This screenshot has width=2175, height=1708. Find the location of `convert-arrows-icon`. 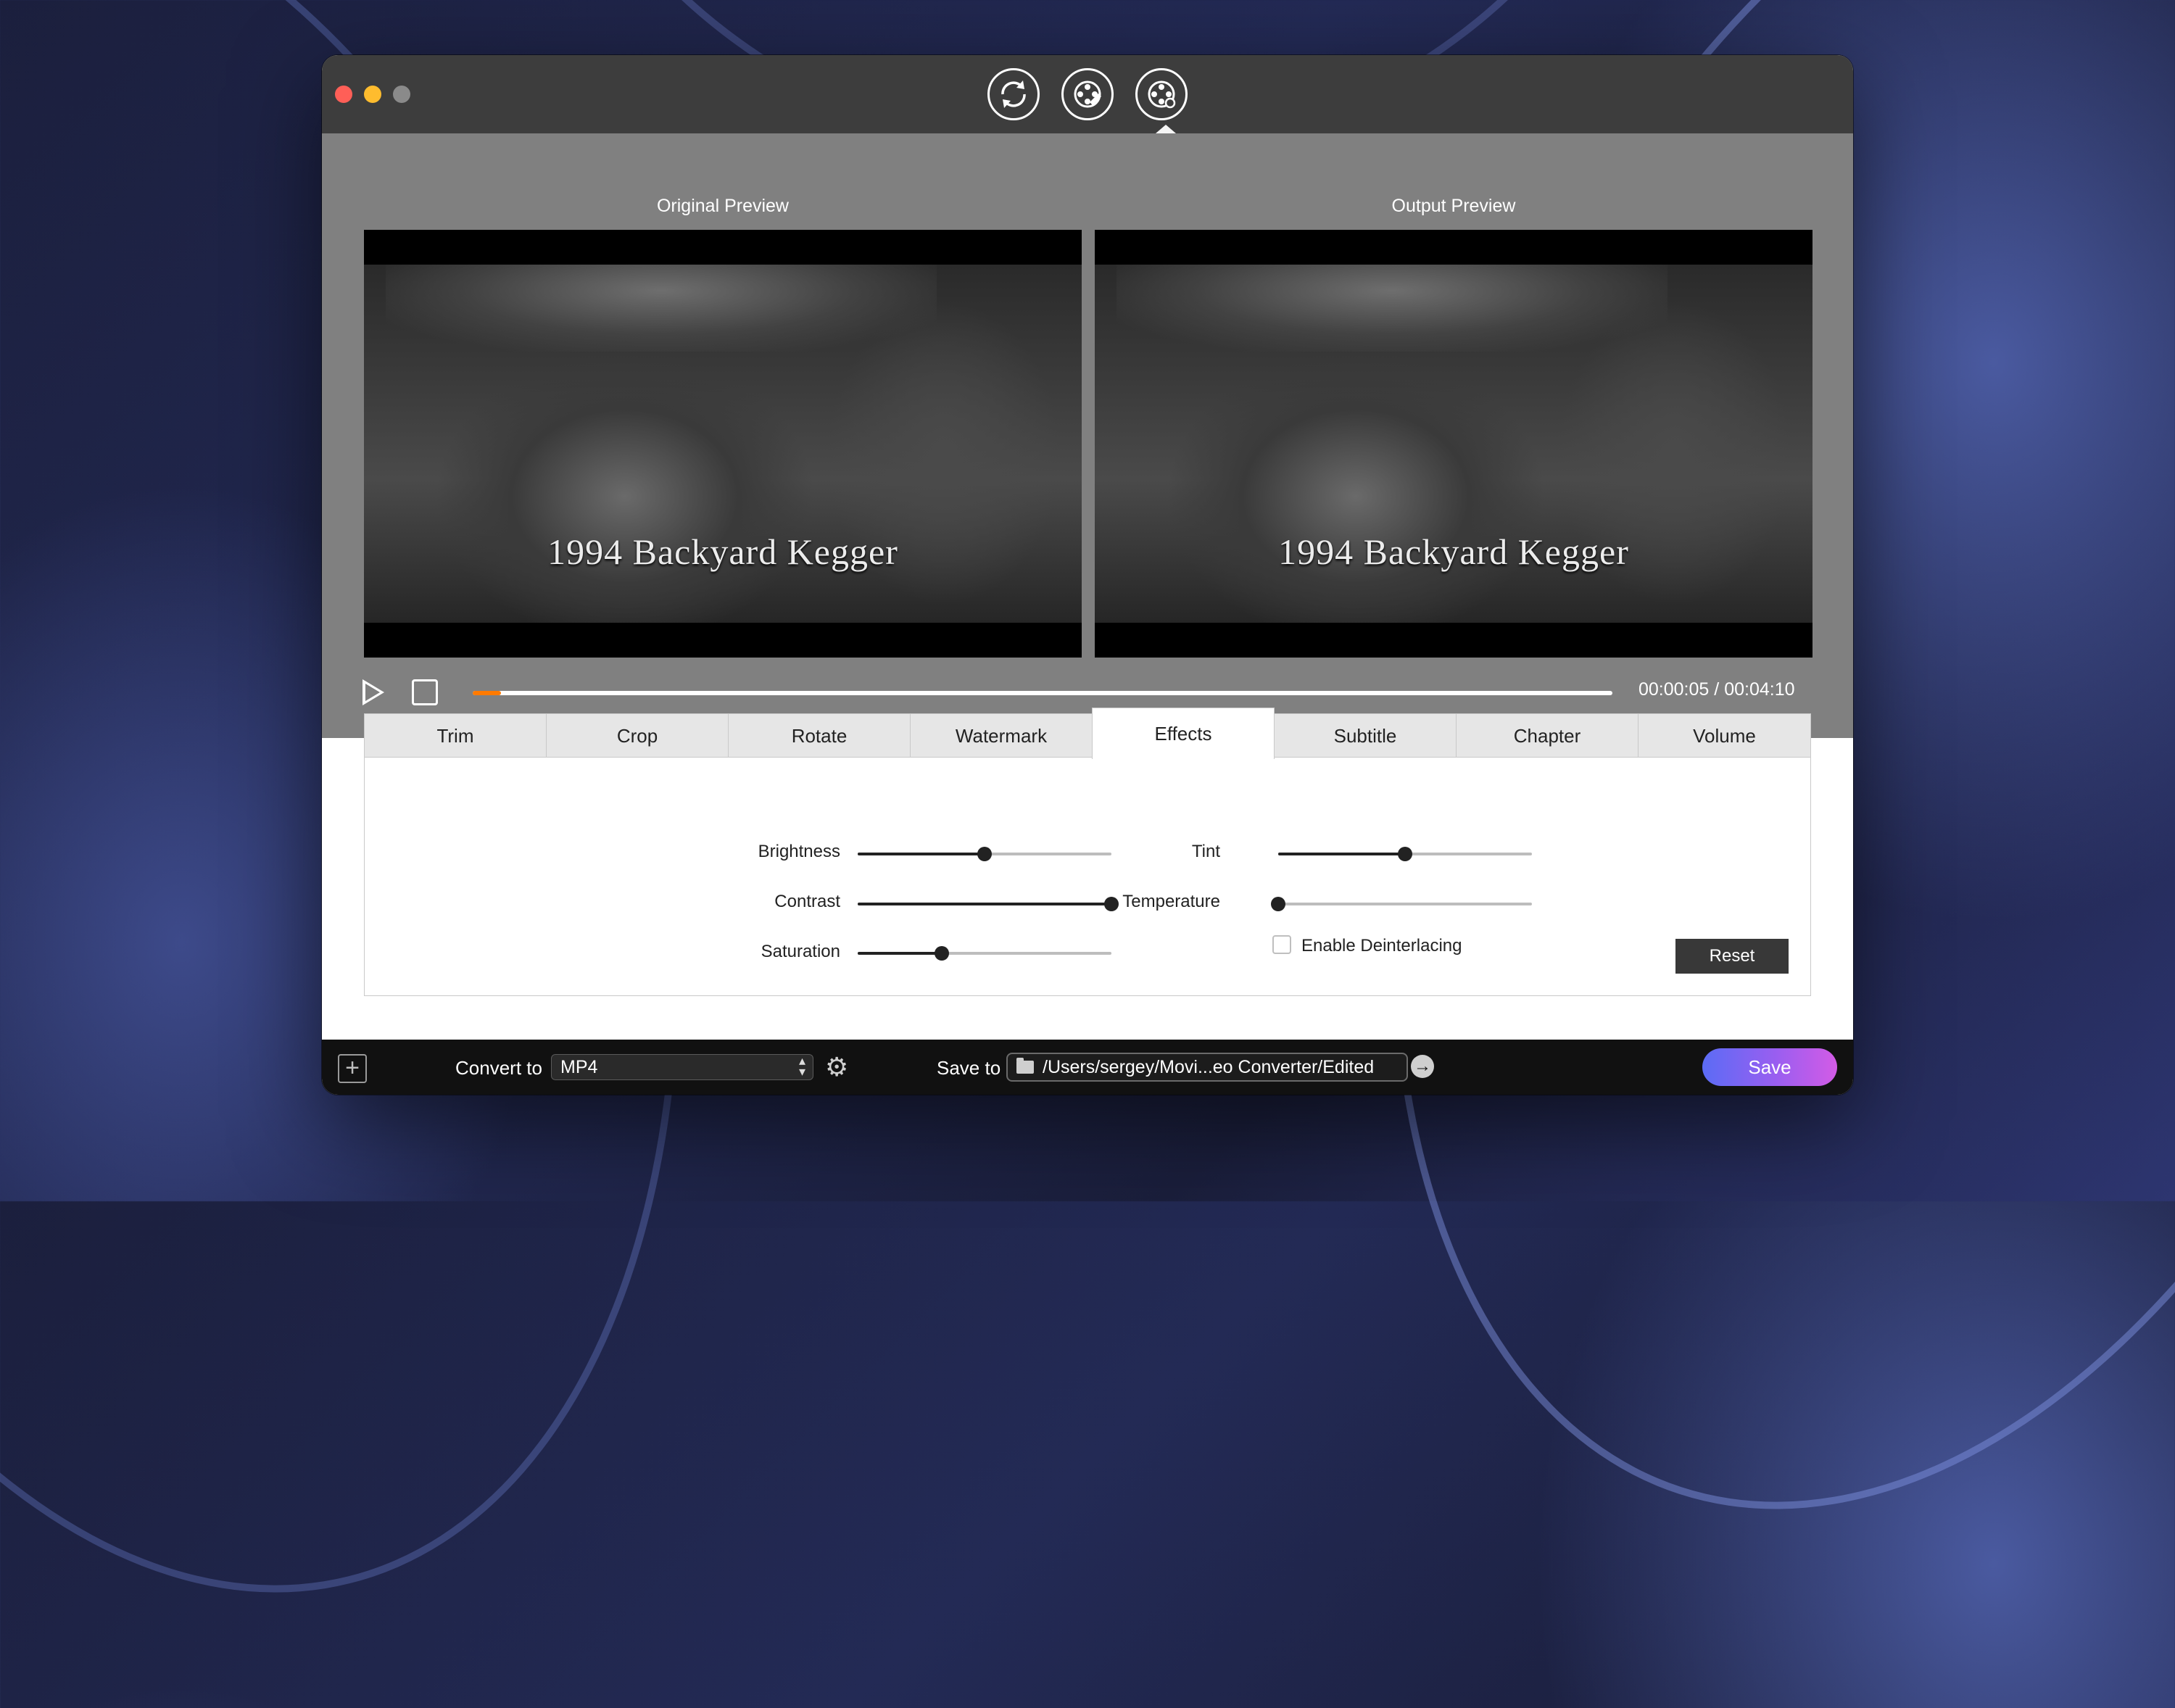

convert-arrows-icon is located at coordinates (1013, 94).